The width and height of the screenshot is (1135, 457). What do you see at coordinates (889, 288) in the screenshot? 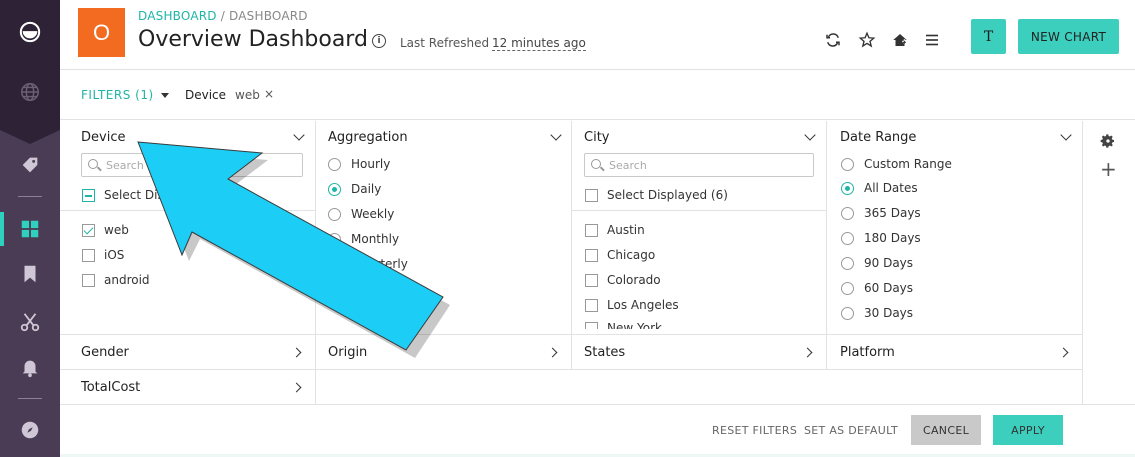
I see `option-label: 60 Days` at bounding box center [889, 288].